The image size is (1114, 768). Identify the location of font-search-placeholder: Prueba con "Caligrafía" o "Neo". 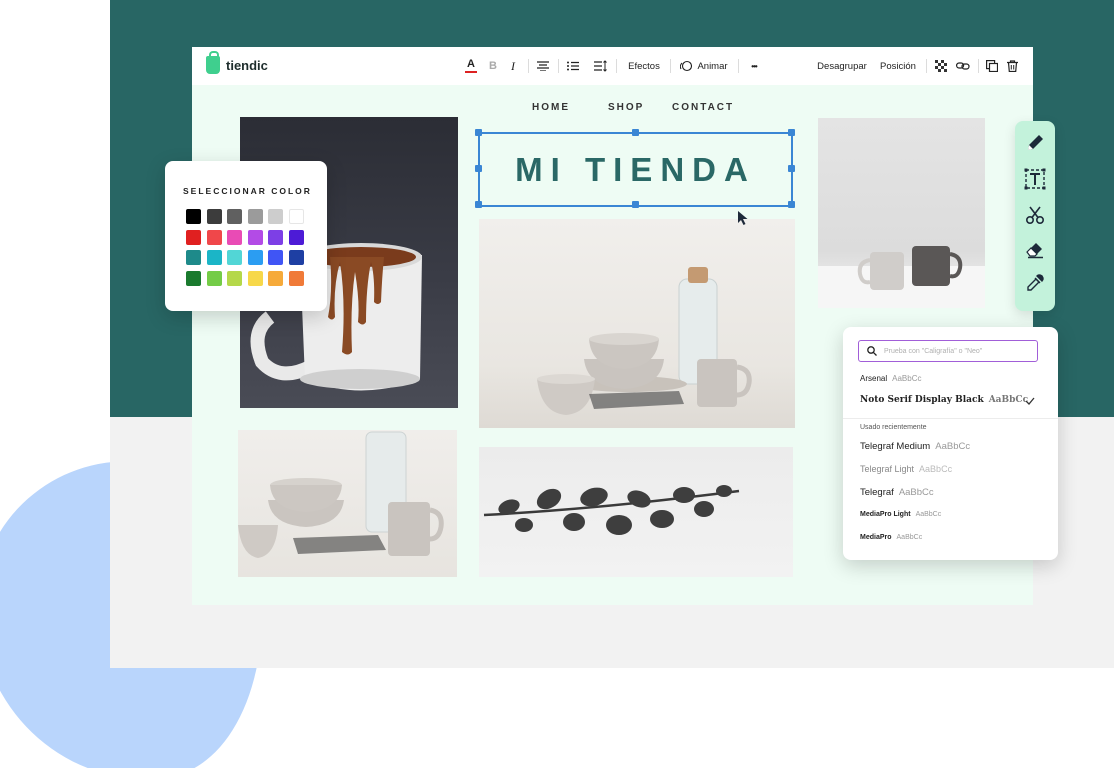
(933, 351).